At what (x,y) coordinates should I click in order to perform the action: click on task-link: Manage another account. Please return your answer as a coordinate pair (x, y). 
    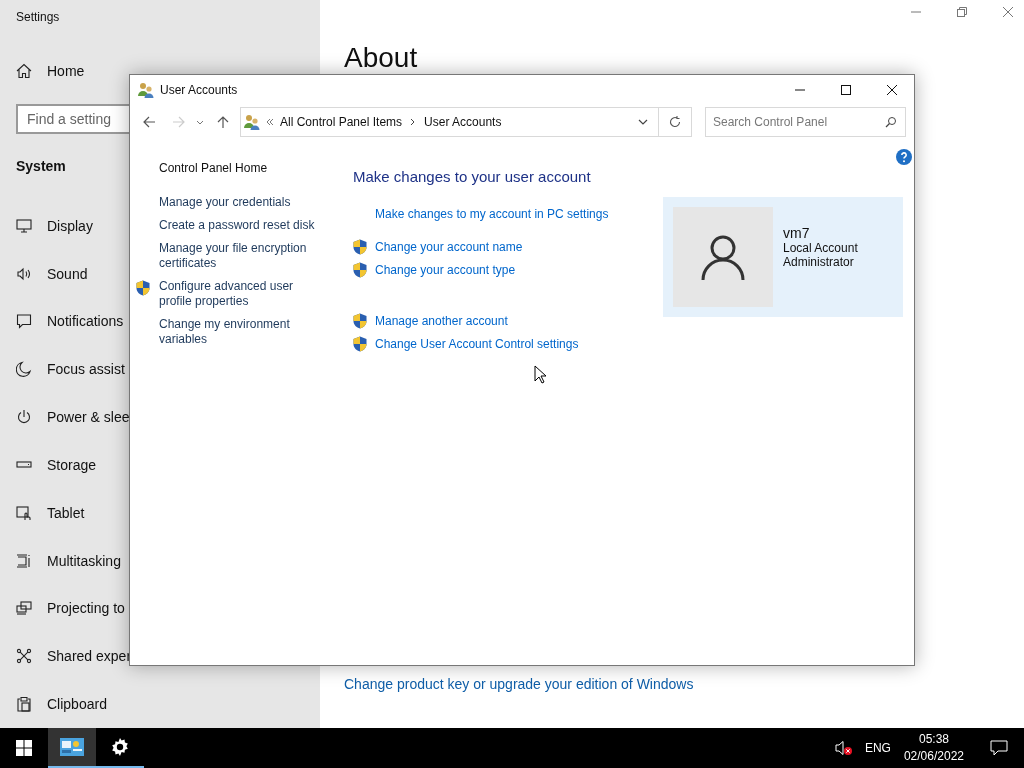
    Looking at the image, I should click on (441, 321).